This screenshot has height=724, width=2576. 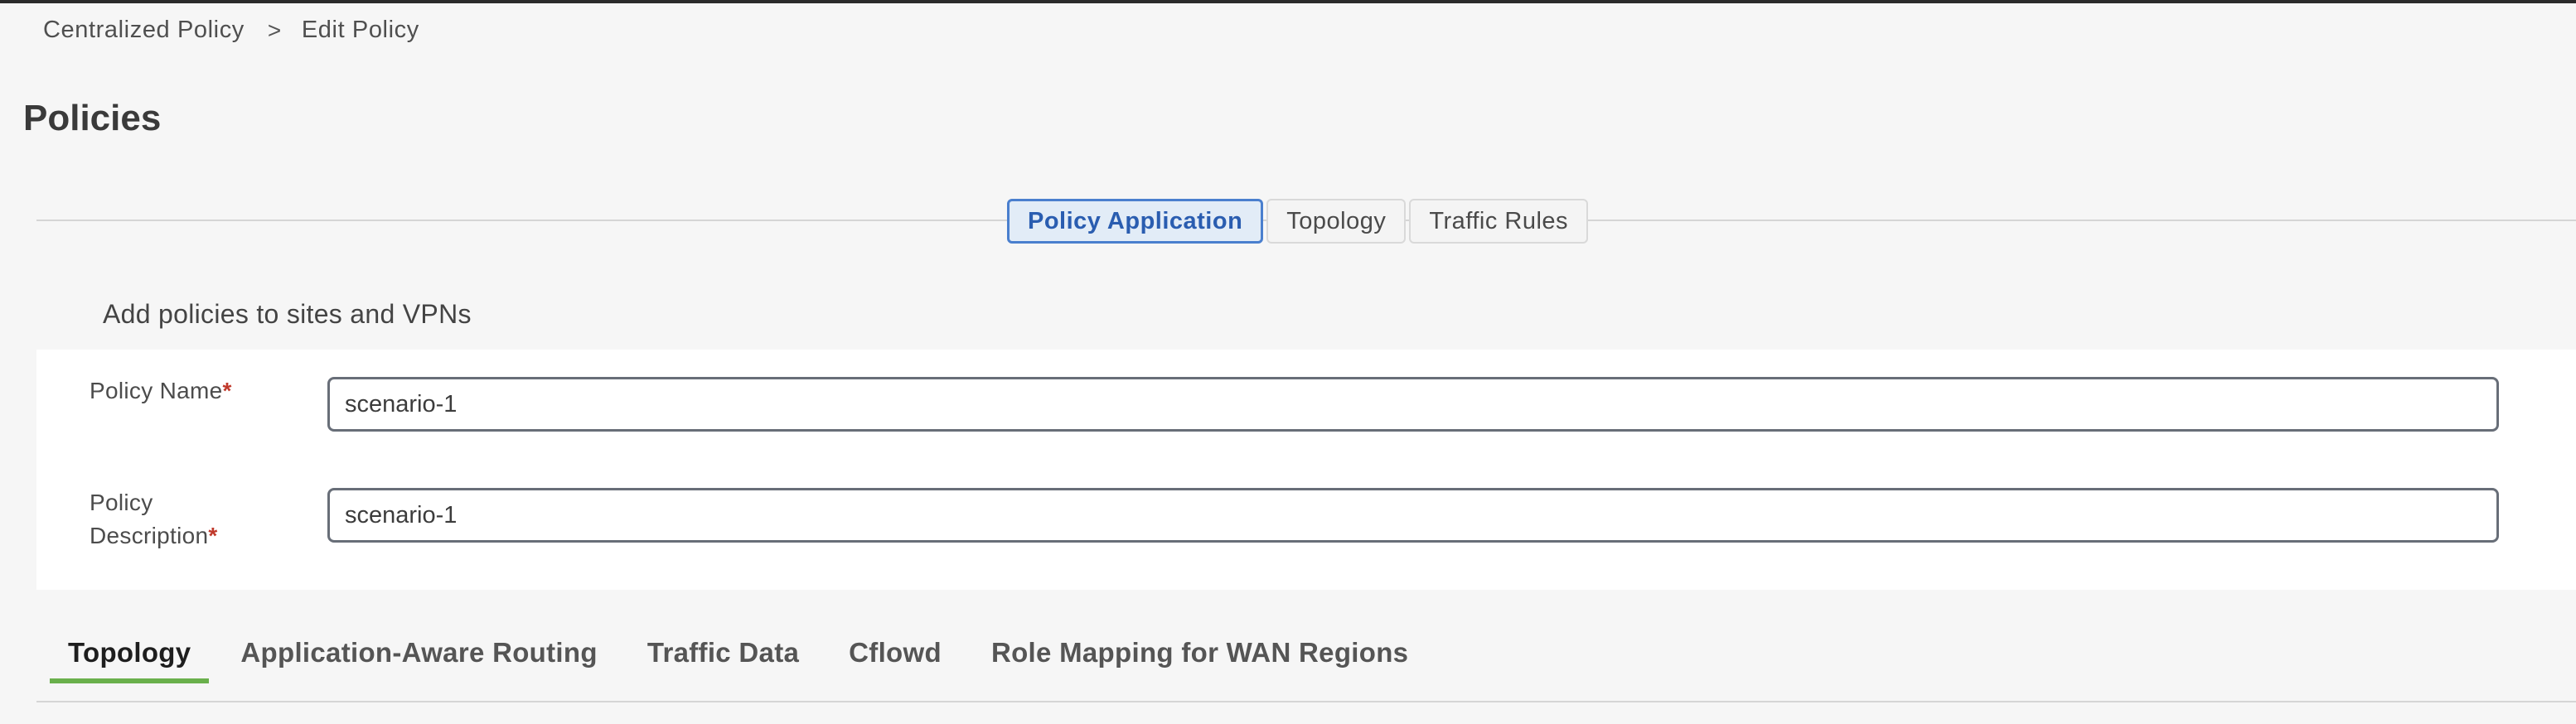 I want to click on tabs-divider, so click(x=1306, y=701).